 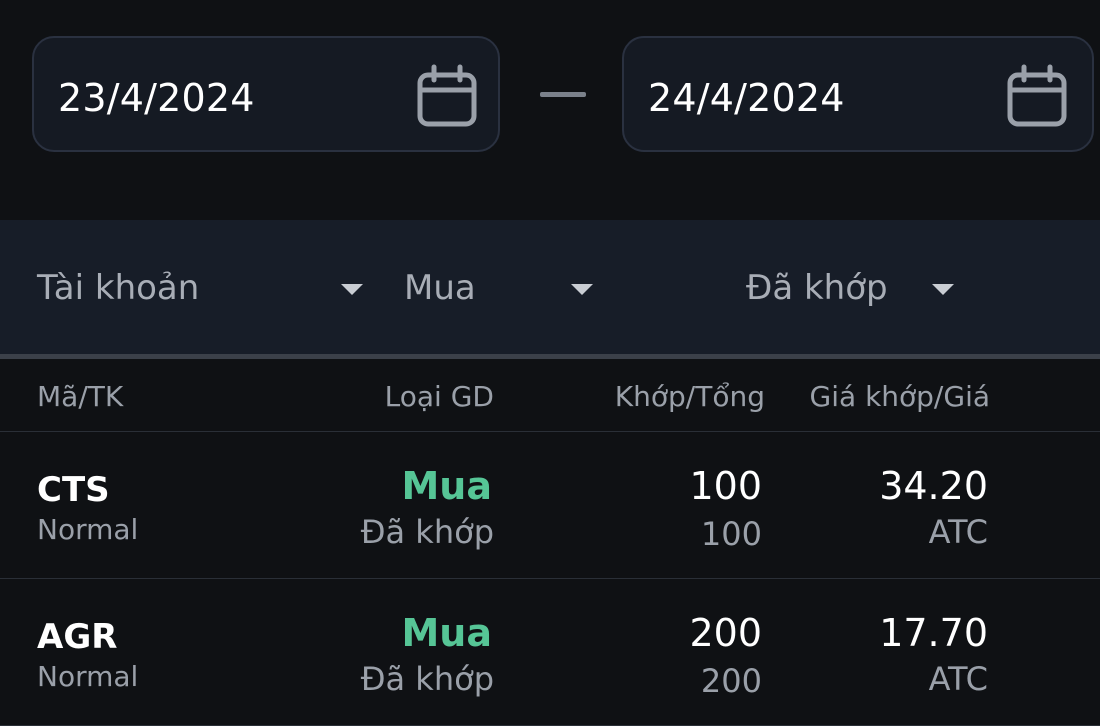 I want to click on column-header-order-type: Loại GD, so click(x=439, y=396).